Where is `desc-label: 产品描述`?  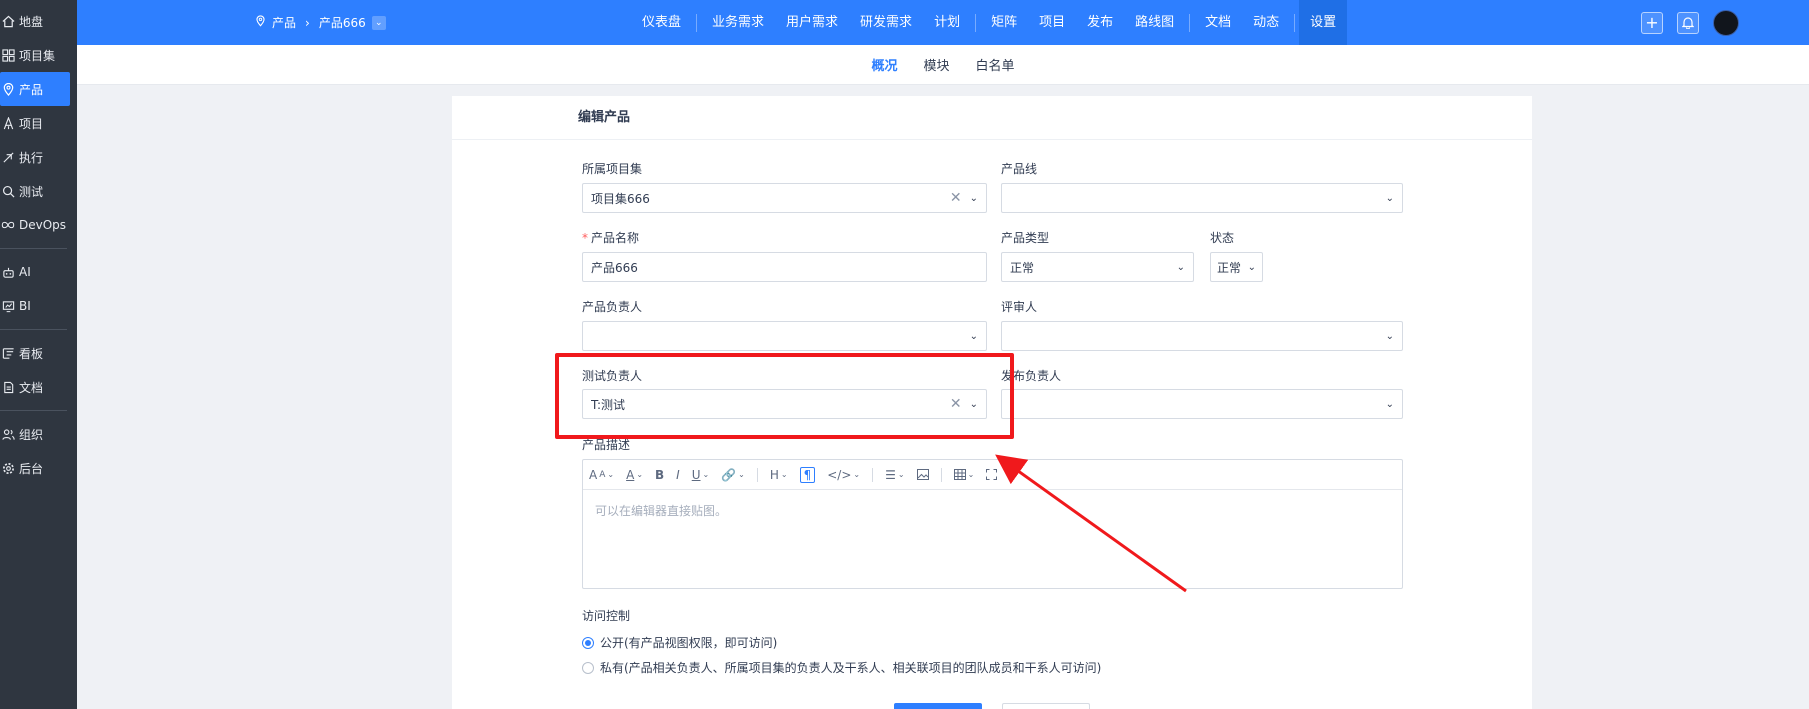
desc-label: 产品描述 is located at coordinates (606, 445).